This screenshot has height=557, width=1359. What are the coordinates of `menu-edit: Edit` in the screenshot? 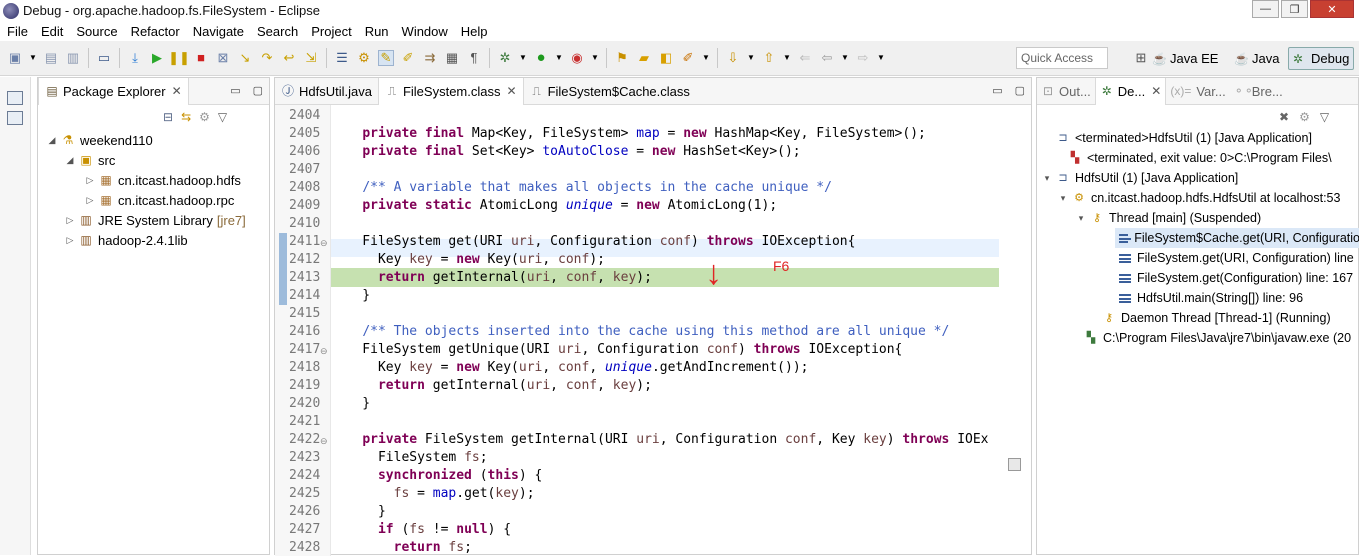 It's located at (51, 31).